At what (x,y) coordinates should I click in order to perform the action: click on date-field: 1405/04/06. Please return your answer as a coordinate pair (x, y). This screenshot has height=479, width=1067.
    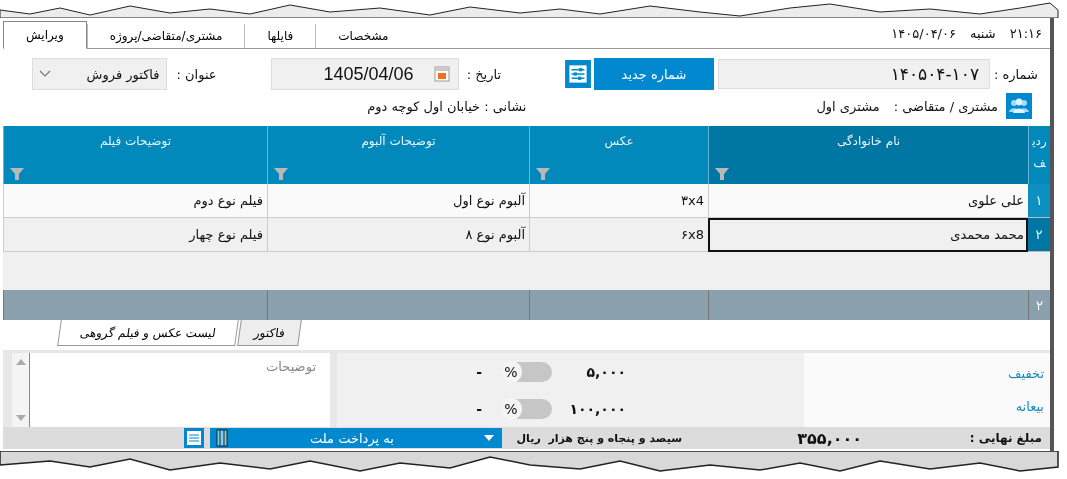
    Looking at the image, I should click on (364, 74).